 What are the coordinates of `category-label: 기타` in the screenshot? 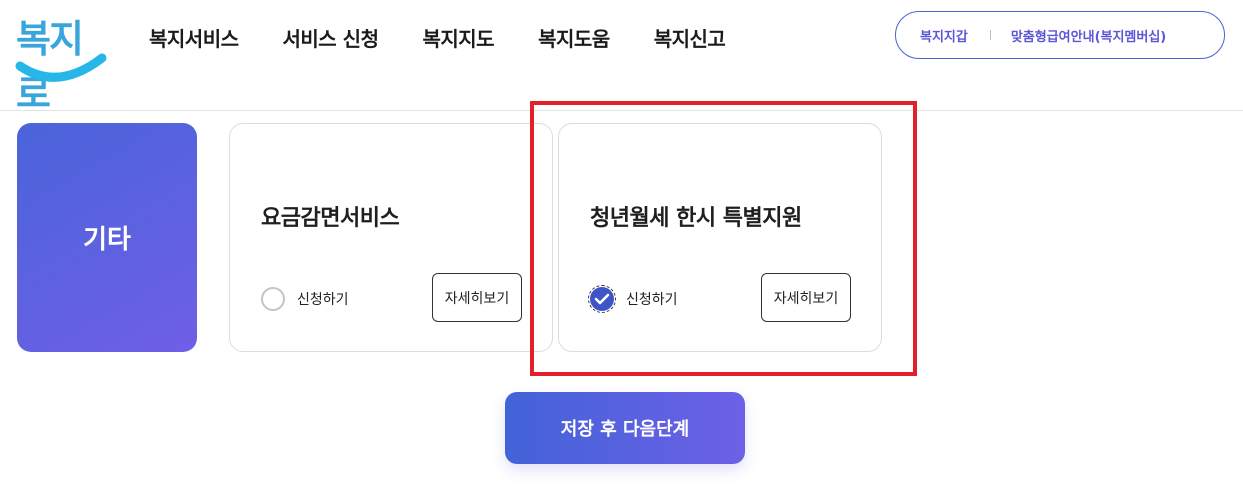 It's located at (107, 240).